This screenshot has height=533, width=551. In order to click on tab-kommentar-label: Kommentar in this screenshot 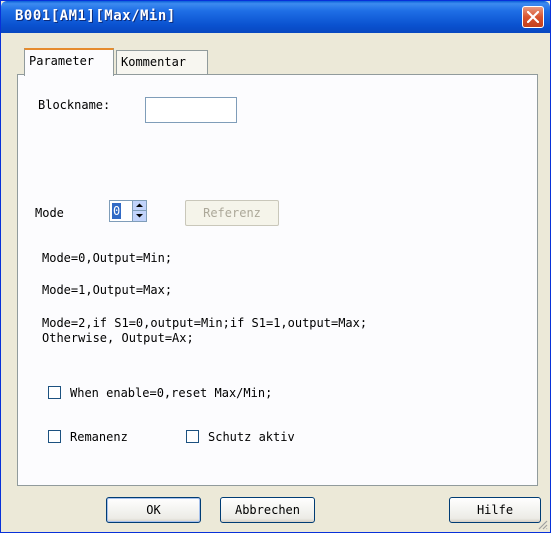, I will do `click(154, 62)`.